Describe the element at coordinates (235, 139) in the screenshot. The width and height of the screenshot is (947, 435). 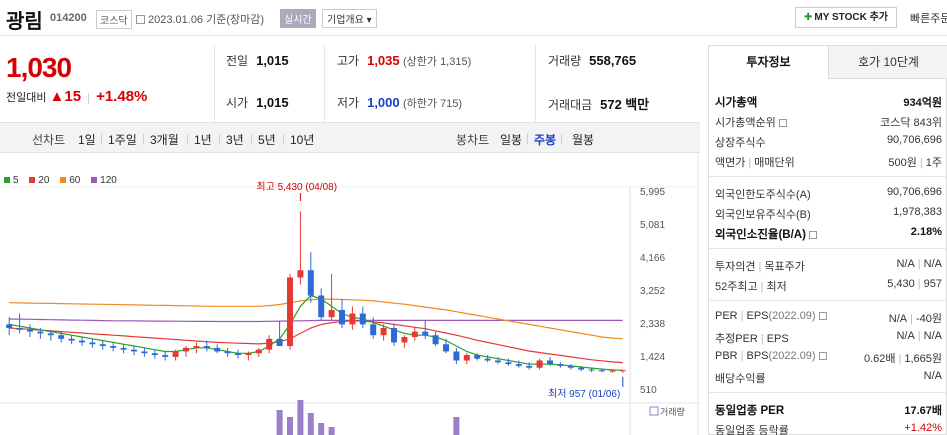
I see `period-3y: 3년` at that location.